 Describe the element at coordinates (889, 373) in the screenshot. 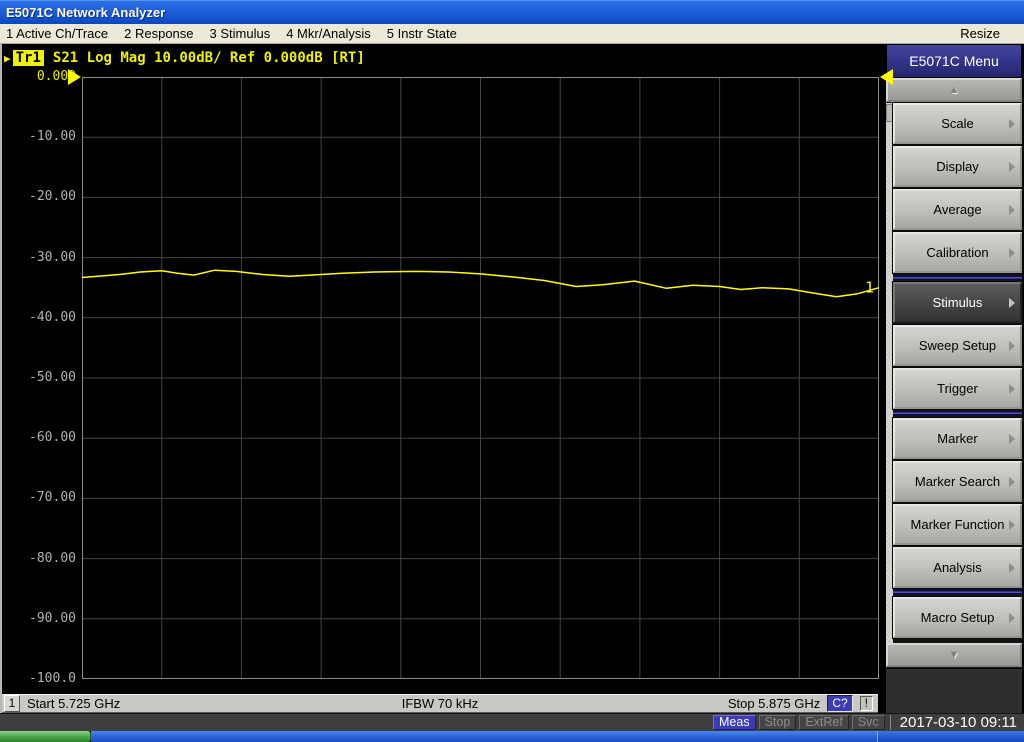

I see `menu-scrollbar` at that location.